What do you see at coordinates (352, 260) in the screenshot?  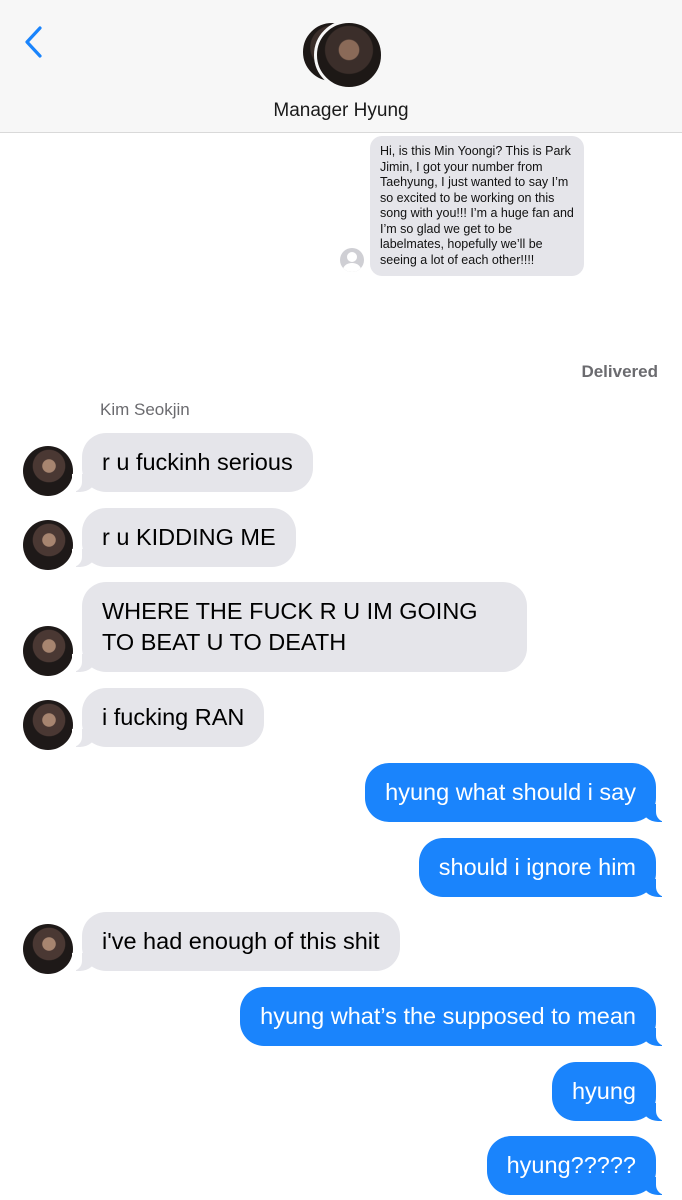 I see `embedded-person-icon` at bounding box center [352, 260].